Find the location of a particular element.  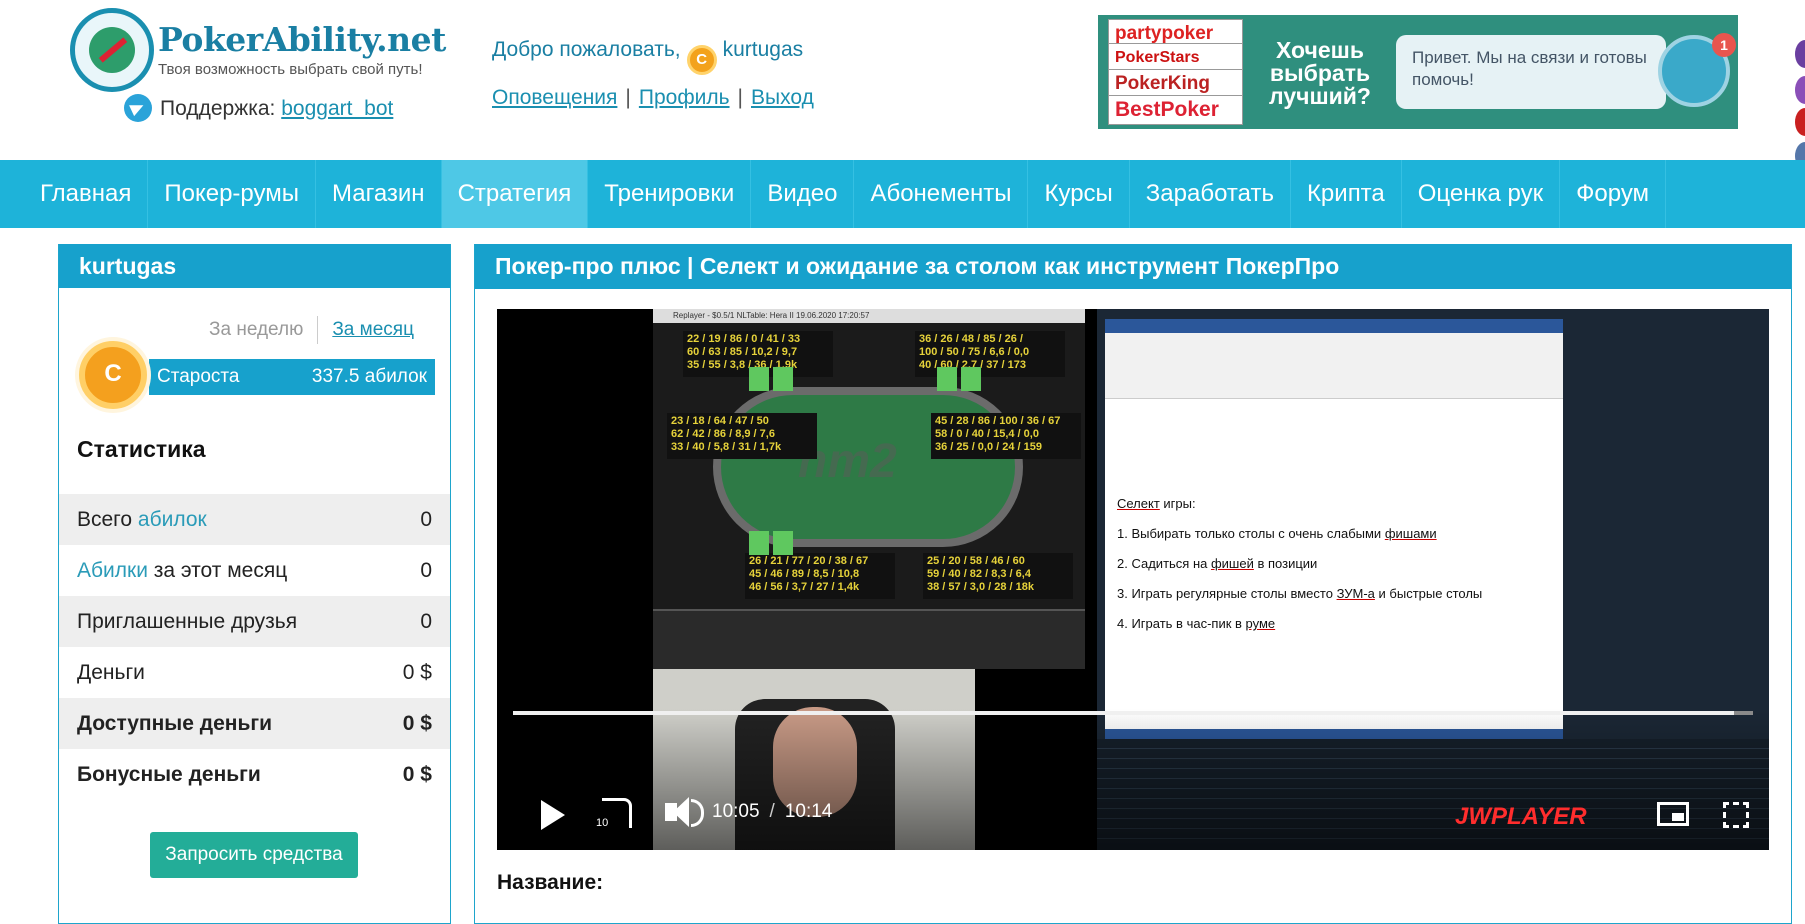

banner-headline: Хочешь выбрать лучший? is located at coordinates (1320, 73).